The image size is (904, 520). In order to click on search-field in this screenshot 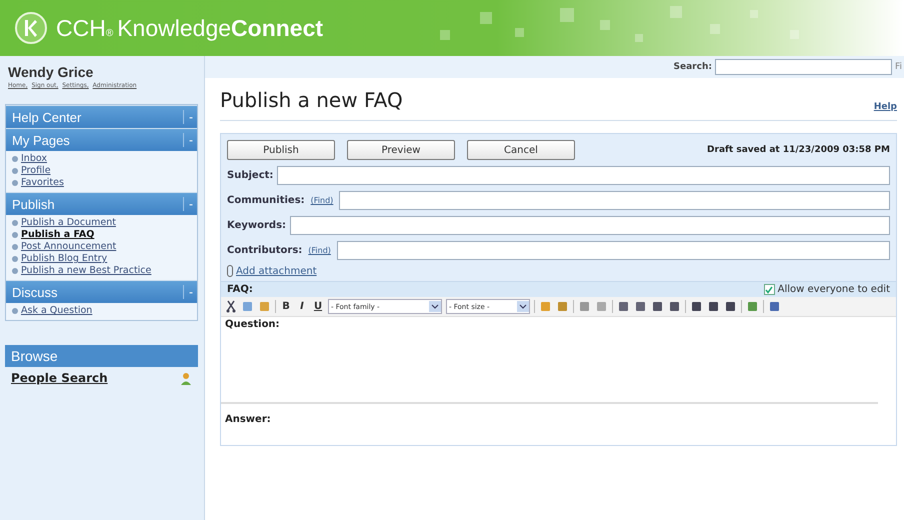, I will do `click(803, 67)`.